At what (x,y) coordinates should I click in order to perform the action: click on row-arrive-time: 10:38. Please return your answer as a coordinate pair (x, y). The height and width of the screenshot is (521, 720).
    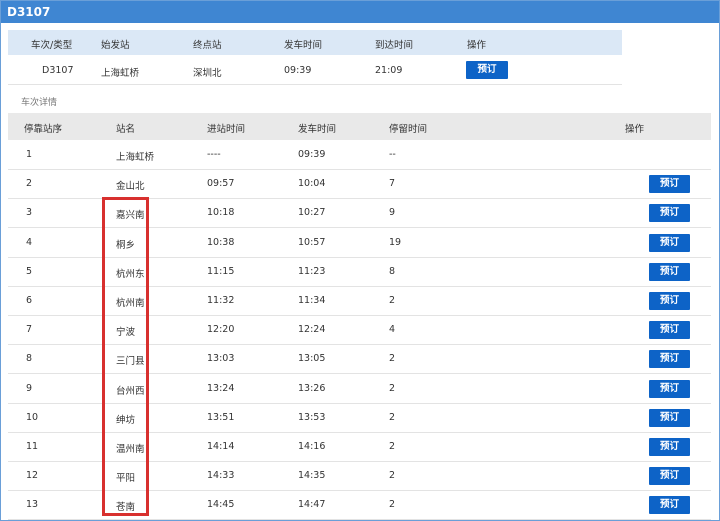
    Looking at the image, I should click on (221, 242).